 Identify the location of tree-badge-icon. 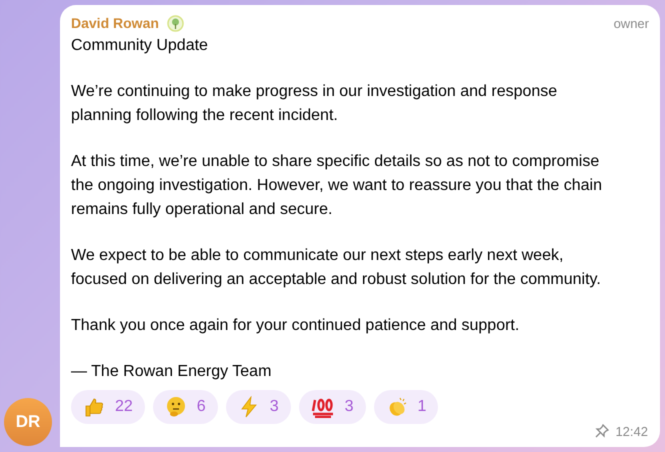
(175, 23).